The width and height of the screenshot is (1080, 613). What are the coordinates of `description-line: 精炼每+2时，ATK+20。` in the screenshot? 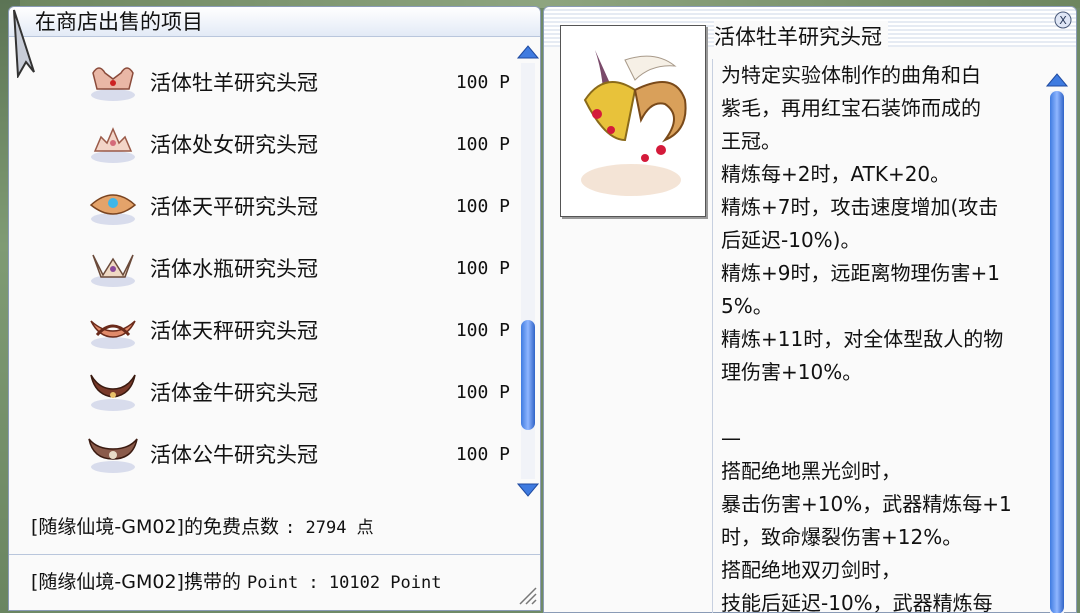 It's located at (836, 174).